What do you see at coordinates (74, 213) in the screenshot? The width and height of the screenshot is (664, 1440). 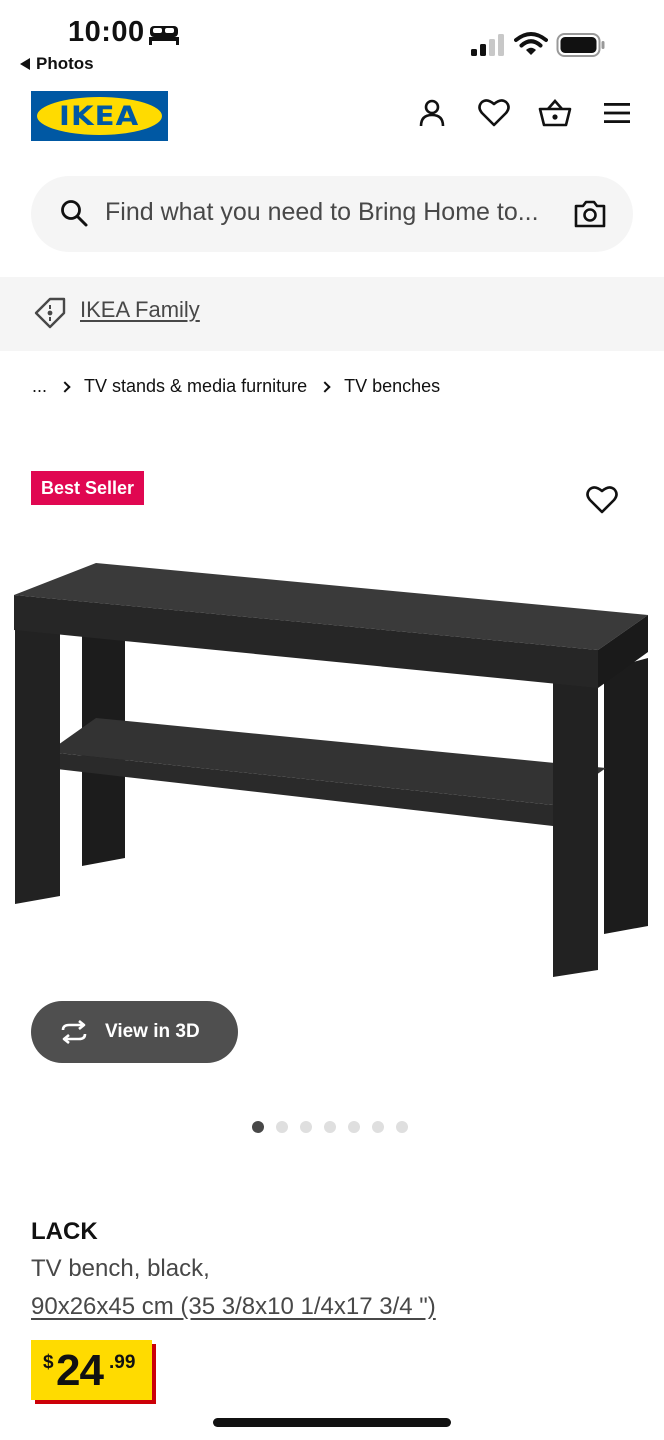 I see `search-icon` at bounding box center [74, 213].